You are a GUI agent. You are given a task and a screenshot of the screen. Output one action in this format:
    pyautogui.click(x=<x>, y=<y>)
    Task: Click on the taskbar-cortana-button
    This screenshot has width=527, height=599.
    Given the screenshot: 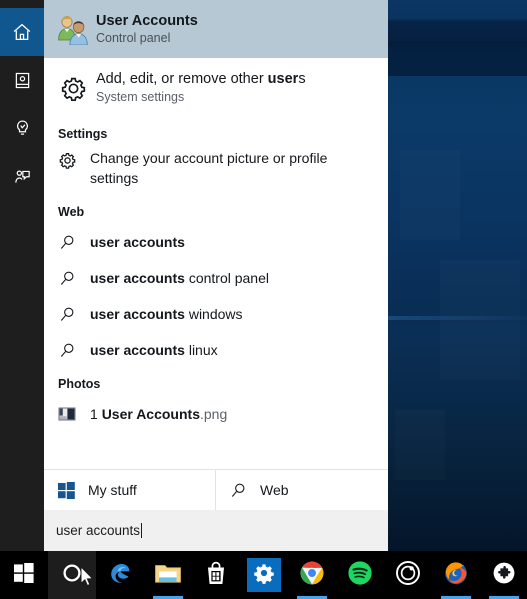 What is the action you would take?
    pyautogui.click(x=72, y=575)
    